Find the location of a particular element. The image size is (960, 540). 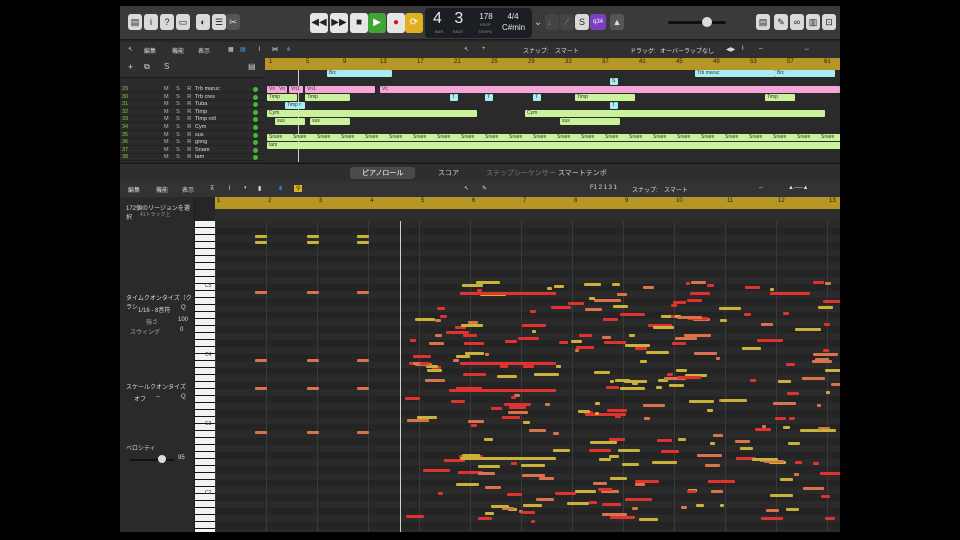

scale-type-select: -- is located at coordinates (158, 397).